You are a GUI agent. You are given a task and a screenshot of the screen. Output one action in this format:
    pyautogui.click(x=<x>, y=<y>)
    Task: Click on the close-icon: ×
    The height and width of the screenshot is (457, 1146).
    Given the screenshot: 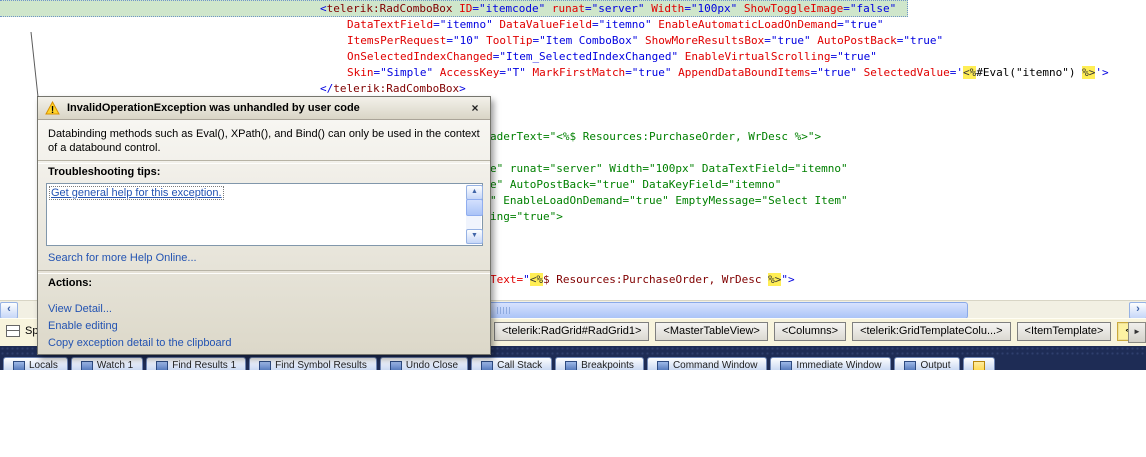 What is the action you would take?
    pyautogui.click(x=475, y=108)
    